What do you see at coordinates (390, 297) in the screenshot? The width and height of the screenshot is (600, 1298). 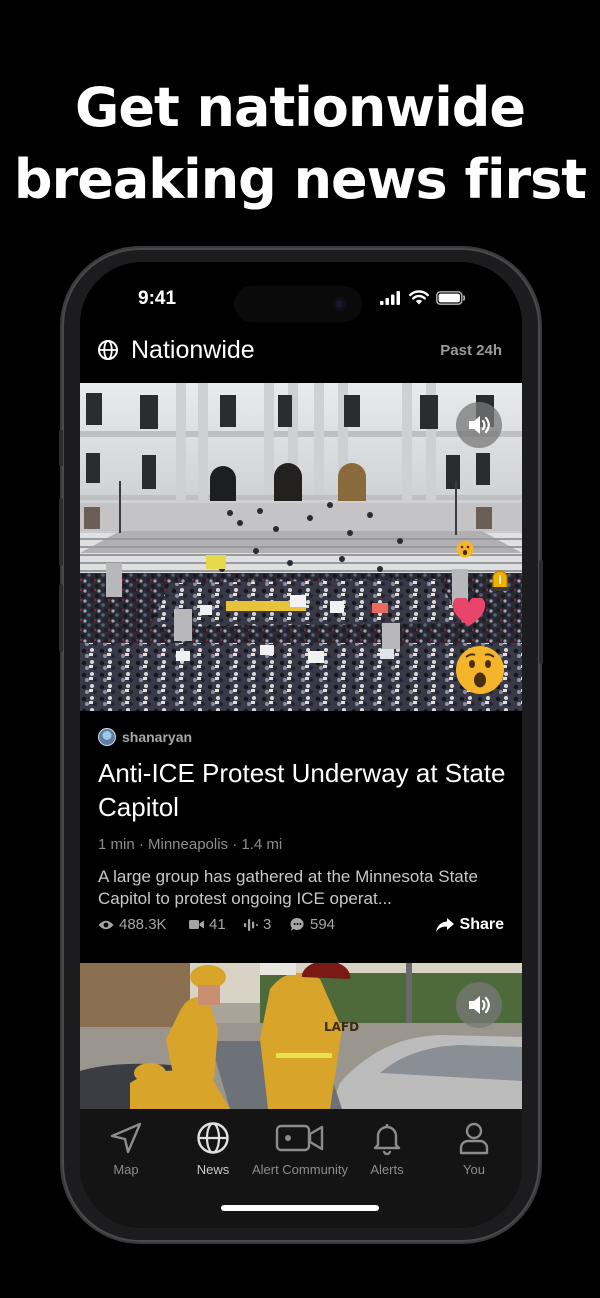 I see `cellular-signal-icon` at bounding box center [390, 297].